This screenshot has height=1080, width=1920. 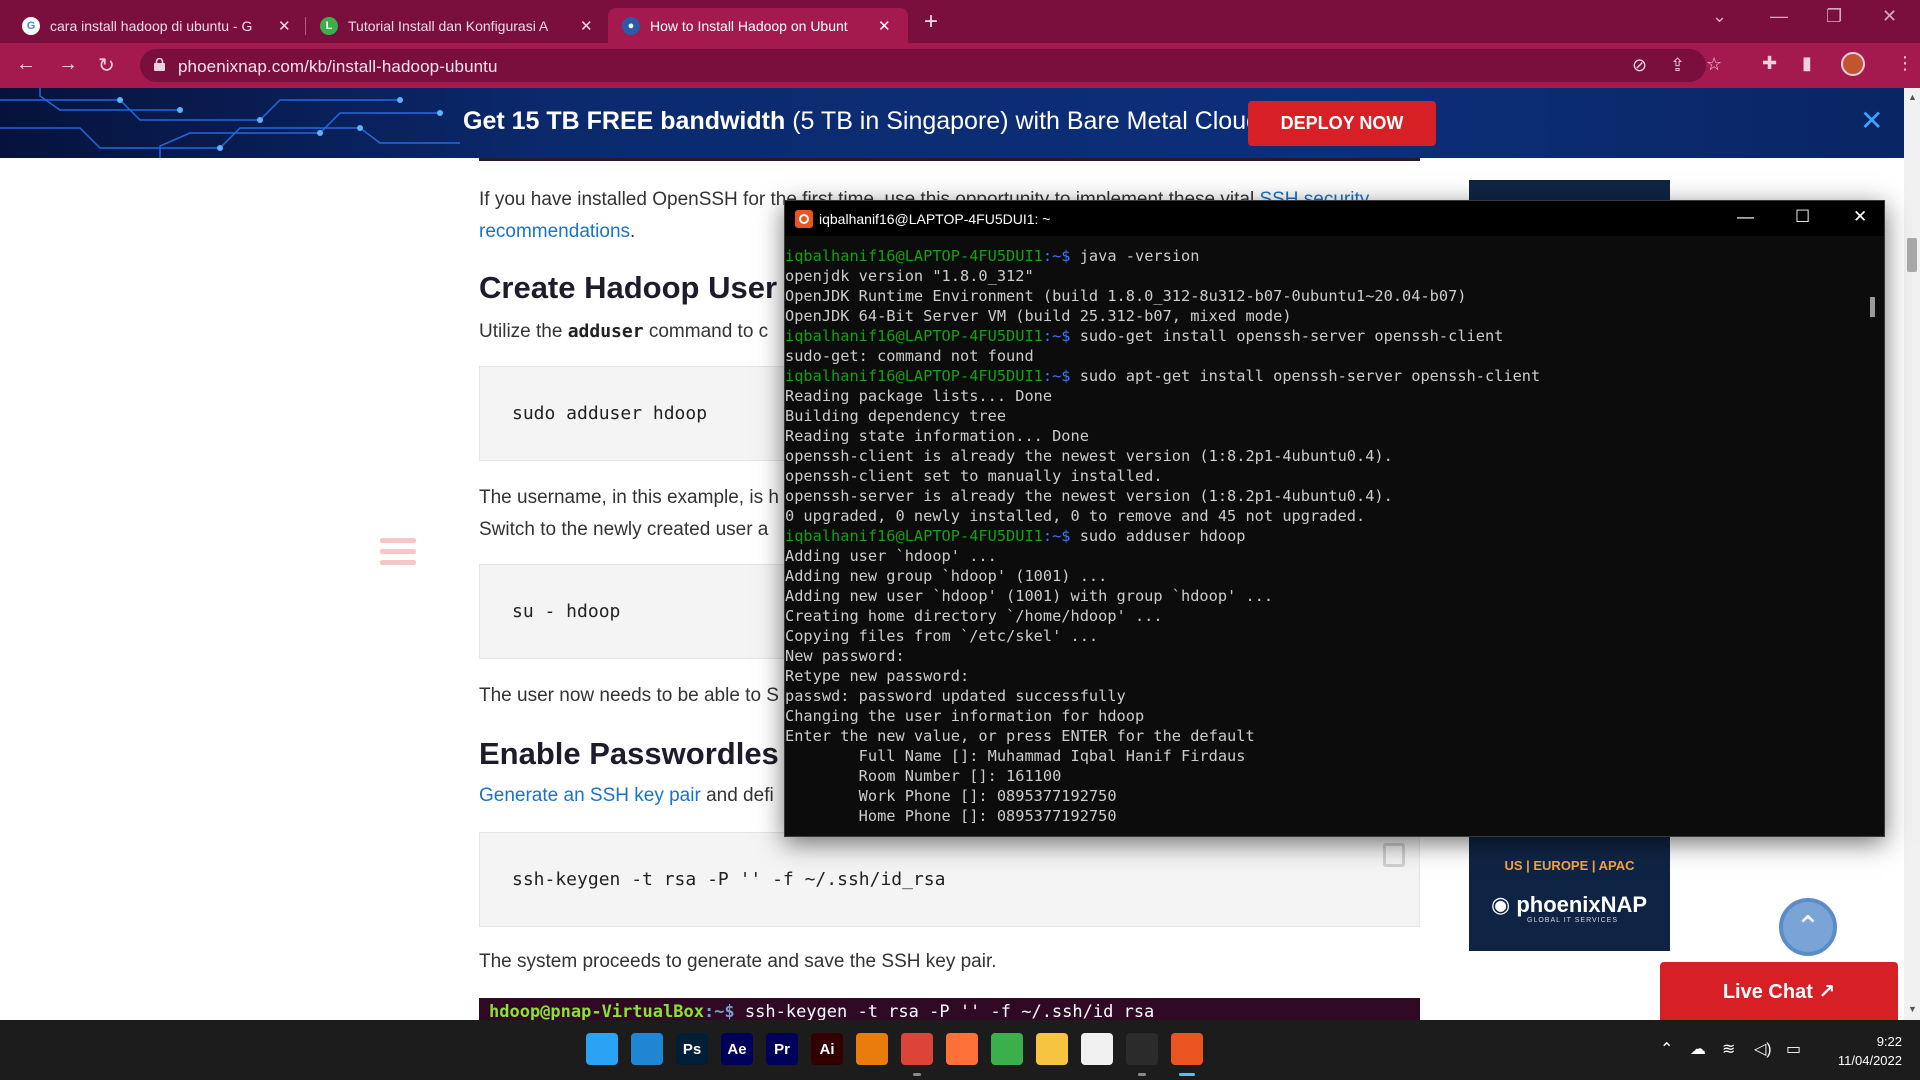 I want to click on l-logo-icon: L, so click(x=329, y=25).